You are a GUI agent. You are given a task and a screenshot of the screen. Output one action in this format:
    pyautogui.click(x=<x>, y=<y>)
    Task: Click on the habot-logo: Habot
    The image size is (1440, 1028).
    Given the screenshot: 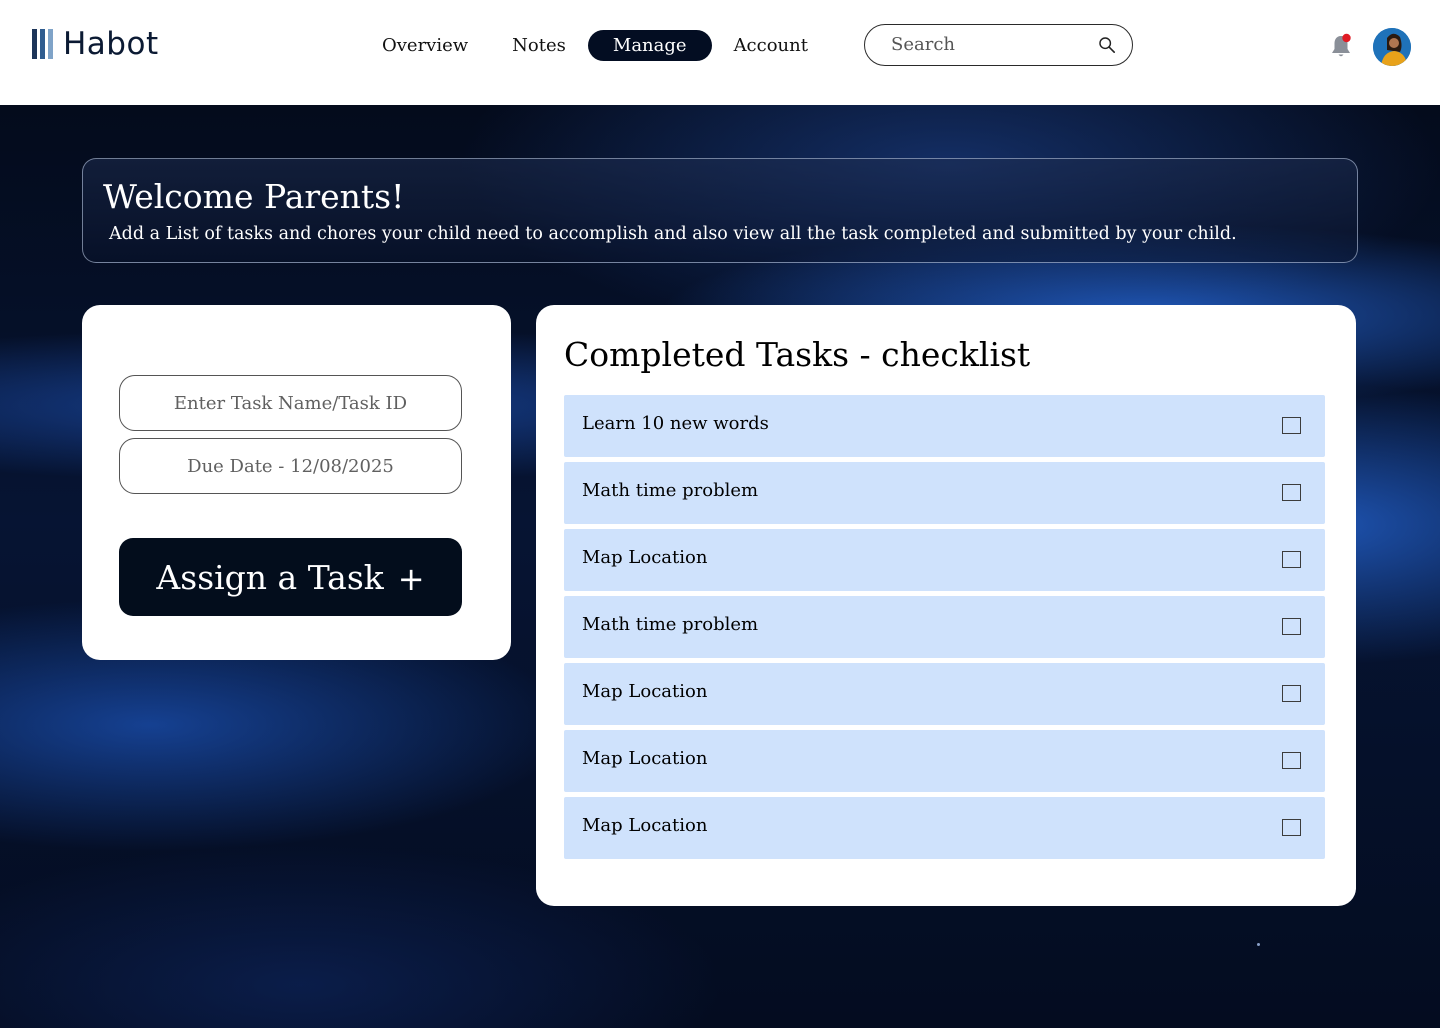 What is the action you would take?
    pyautogui.click(x=95, y=44)
    